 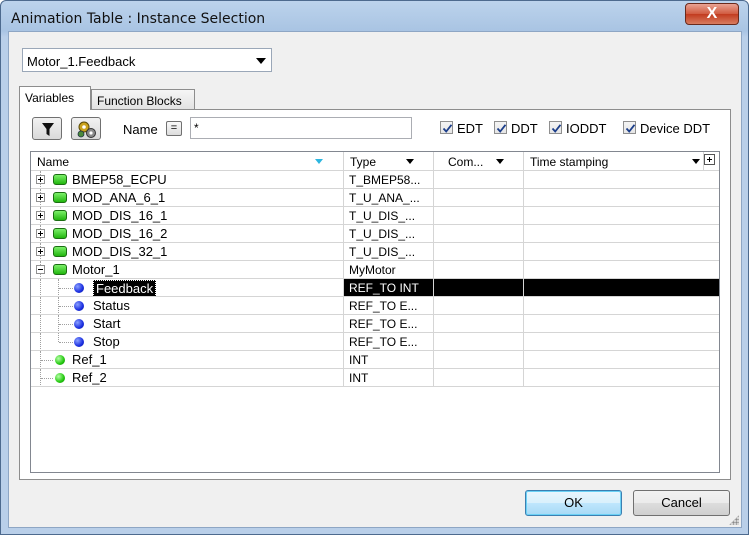 What do you see at coordinates (55, 98) in the screenshot?
I see `tab-variables: Variables` at bounding box center [55, 98].